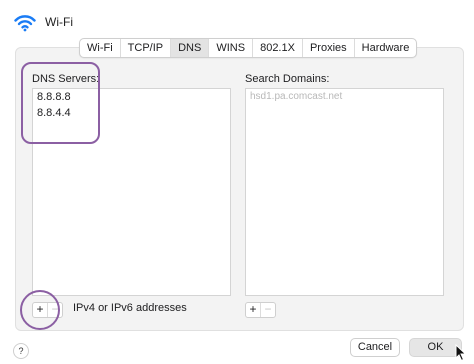 The image size is (474, 364). Describe the element at coordinates (54, 97) in the screenshot. I see `dns-server-entry: 8.8.8.8` at that location.